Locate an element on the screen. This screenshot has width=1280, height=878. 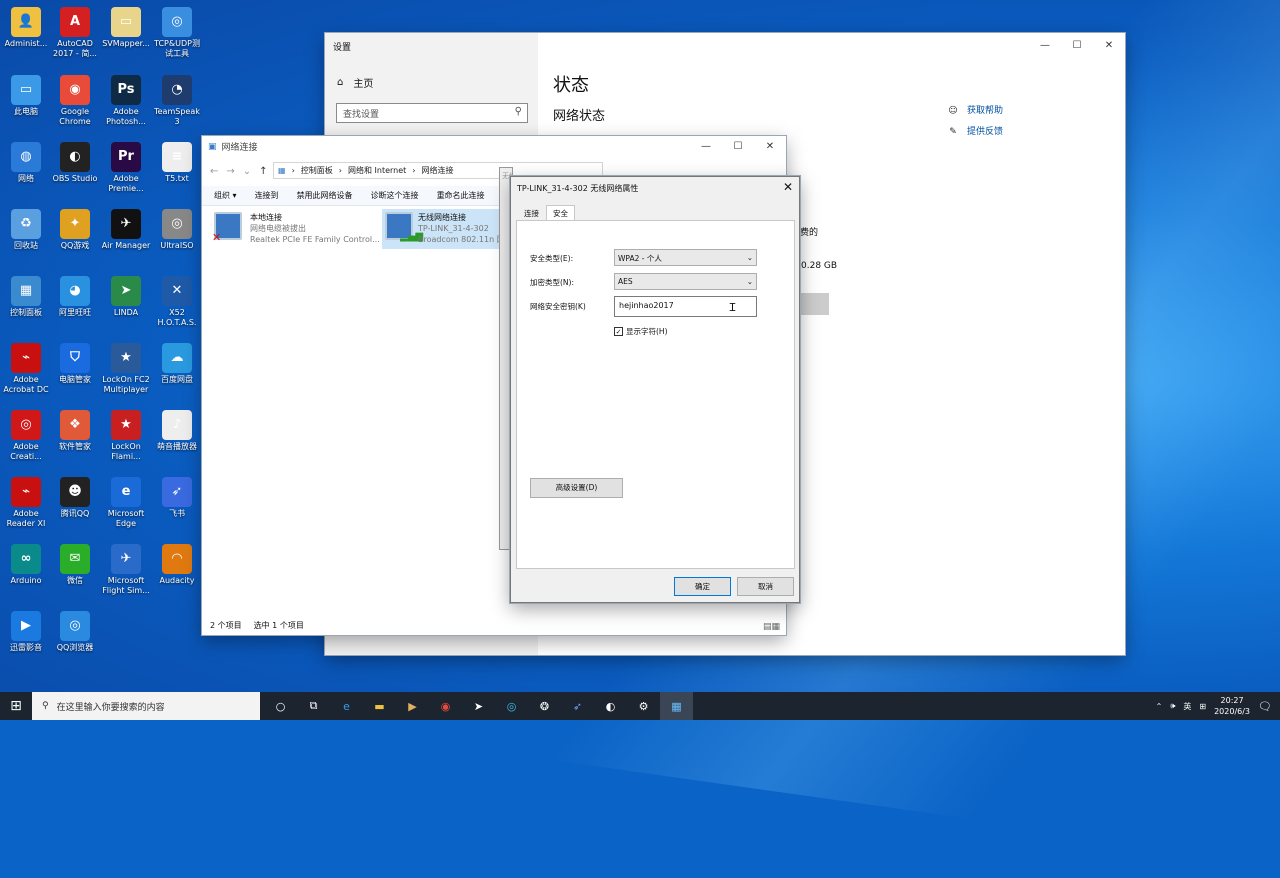
organize-button: 组织 ▾ is located at coordinates (225, 195).